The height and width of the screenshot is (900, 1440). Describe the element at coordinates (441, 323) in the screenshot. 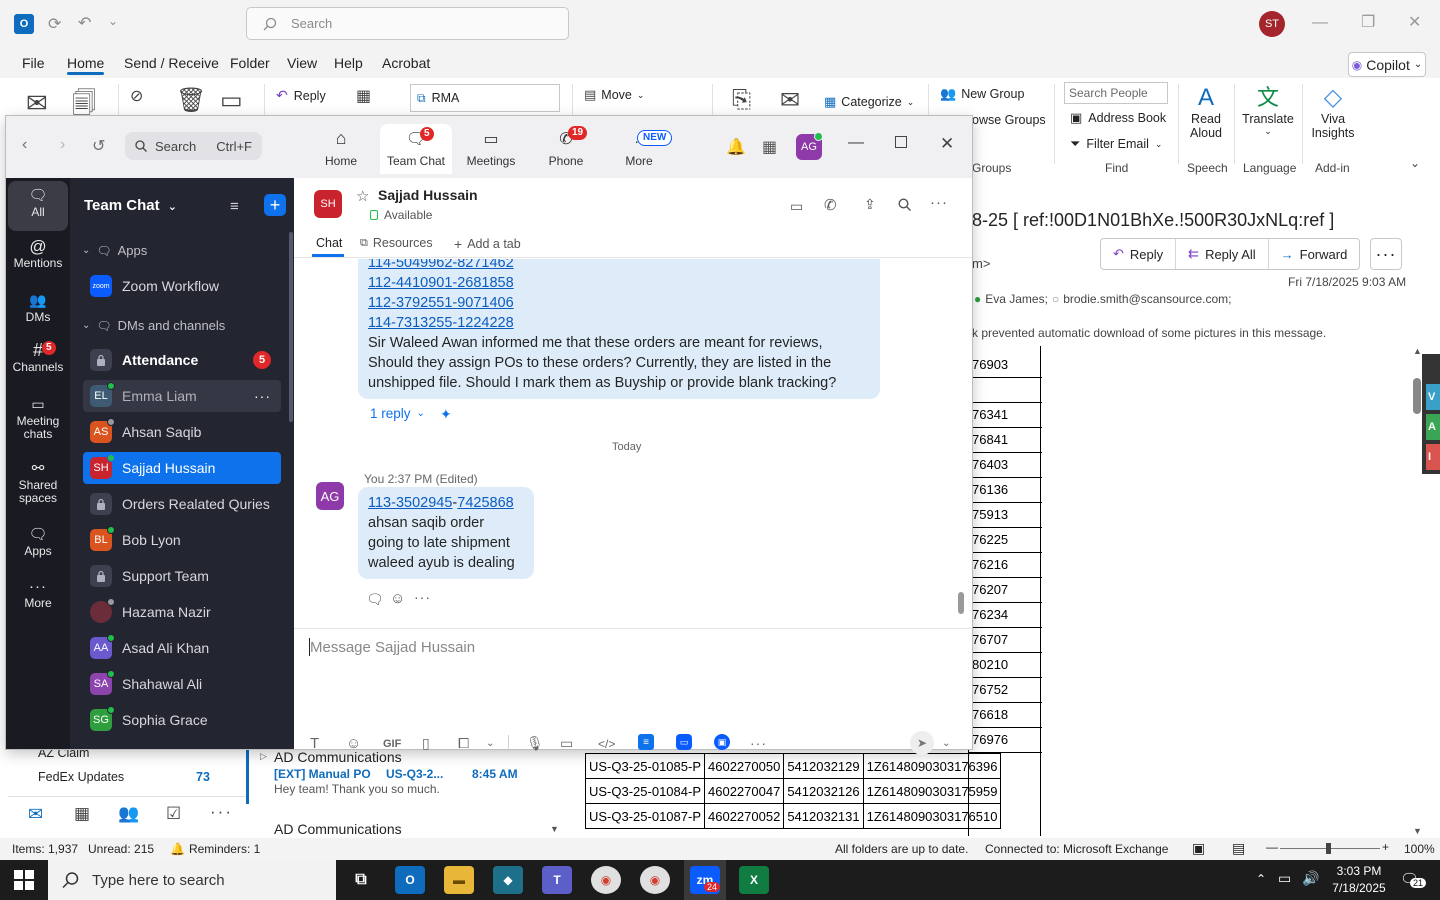

I see `order-link: 114-7313255-1224228` at that location.